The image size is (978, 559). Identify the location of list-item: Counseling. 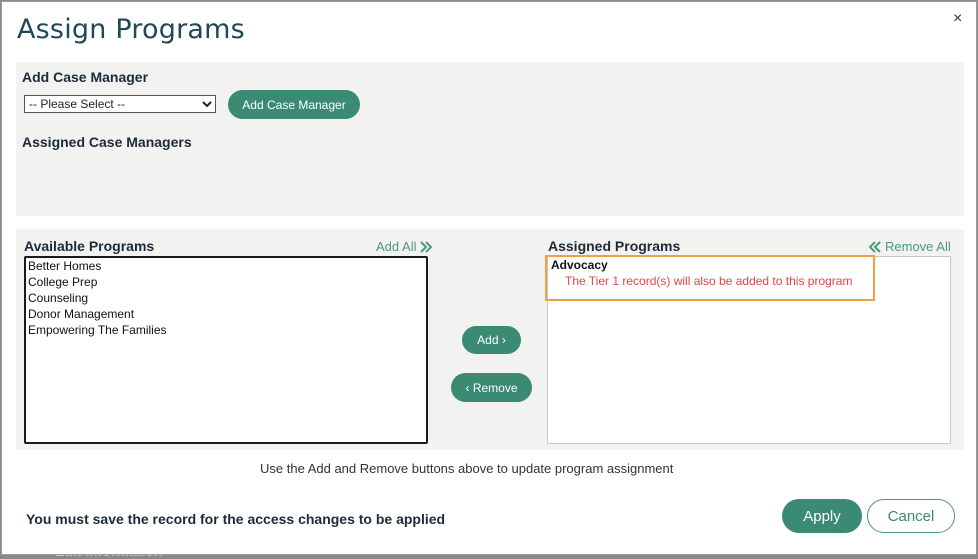
(226, 298).